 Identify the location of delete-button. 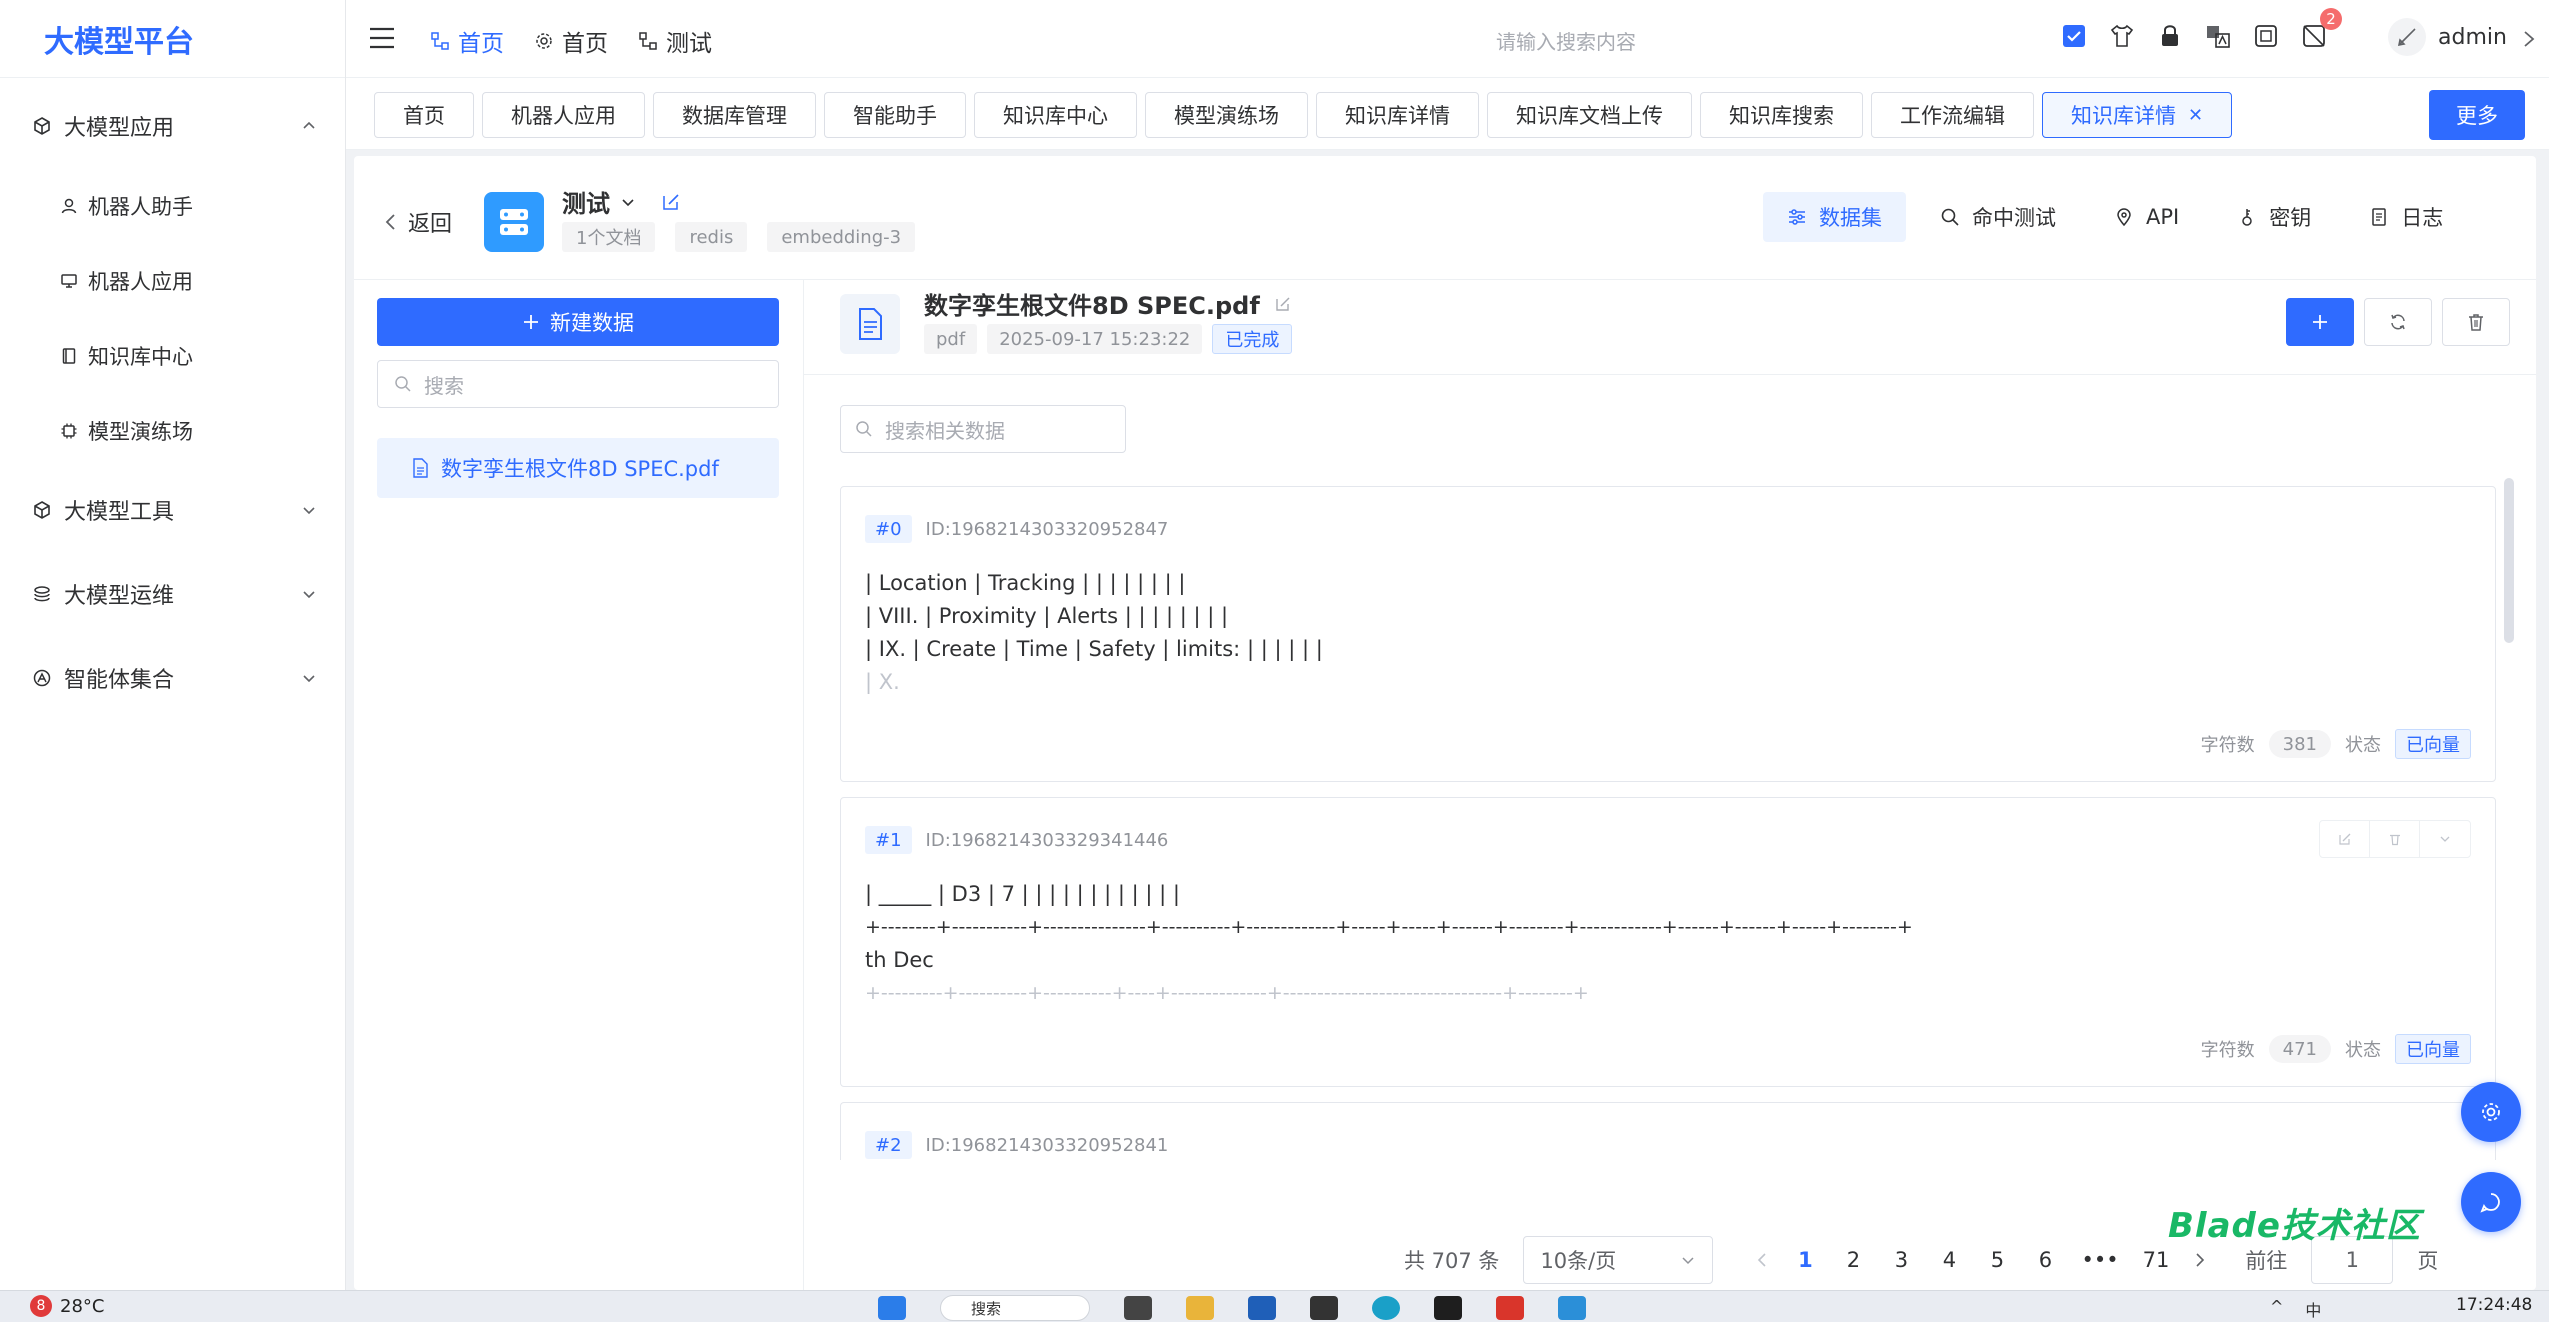
(2476, 322).